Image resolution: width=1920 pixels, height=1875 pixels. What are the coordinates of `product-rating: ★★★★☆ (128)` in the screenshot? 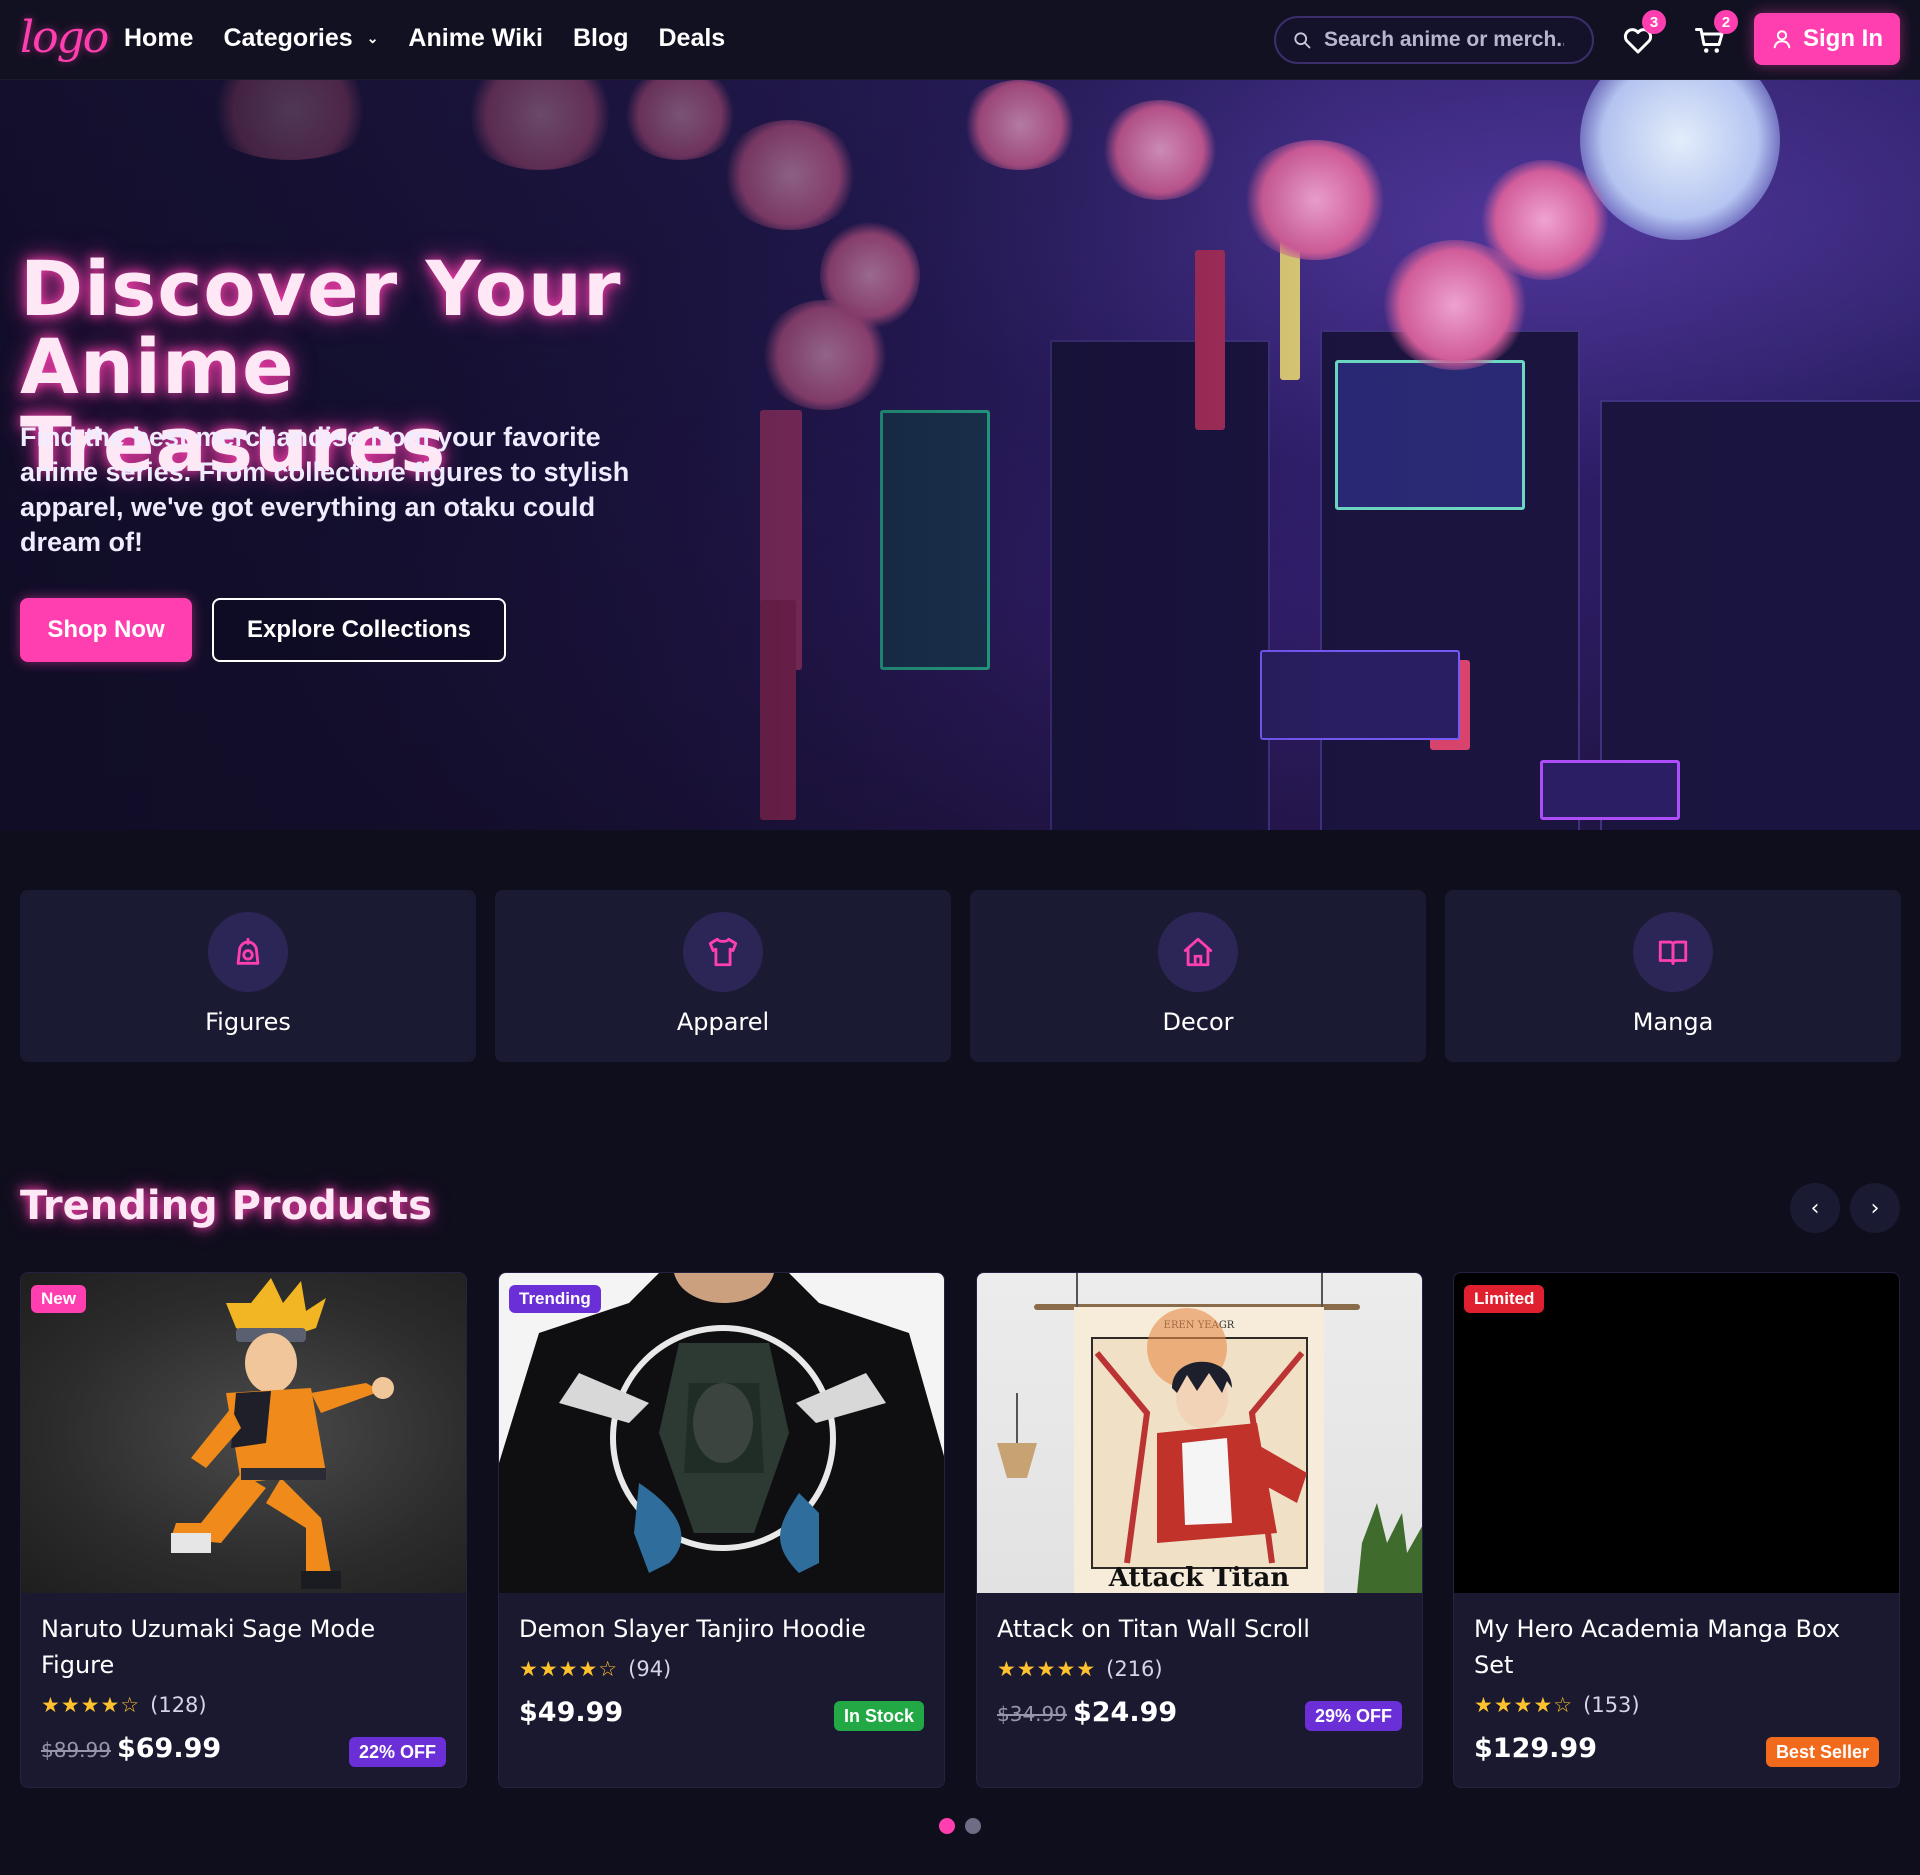 It's located at (124, 1705).